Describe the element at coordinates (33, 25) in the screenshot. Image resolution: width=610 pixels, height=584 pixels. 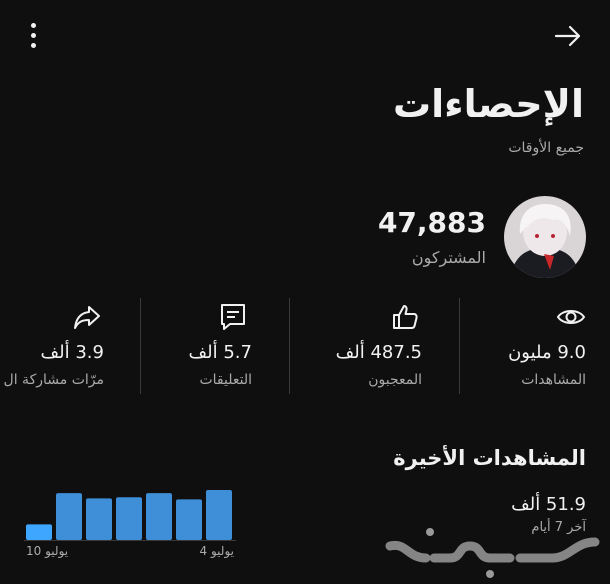
I see `more-vertical-icon` at that location.